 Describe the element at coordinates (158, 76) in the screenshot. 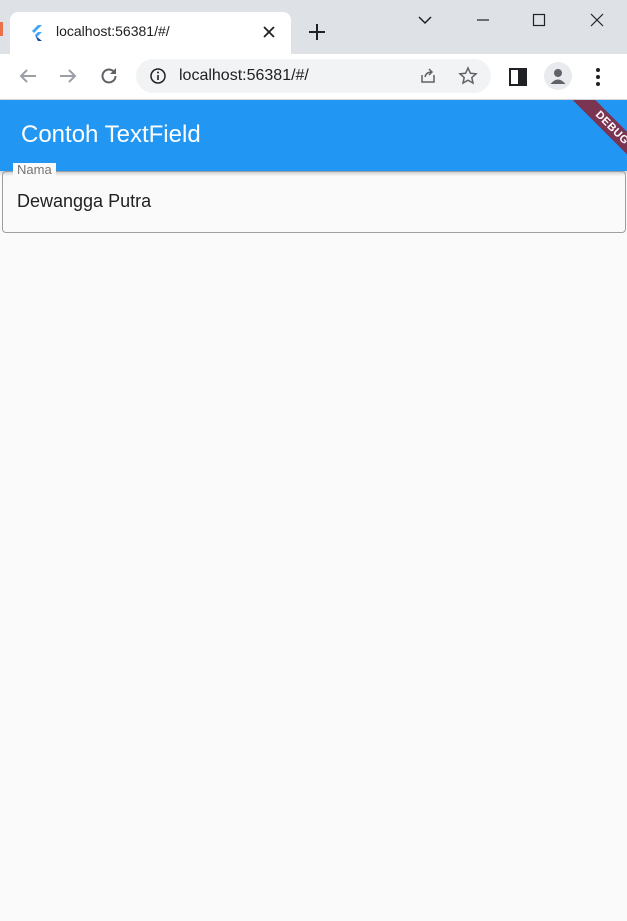

I see `site-info-icon` at that location.